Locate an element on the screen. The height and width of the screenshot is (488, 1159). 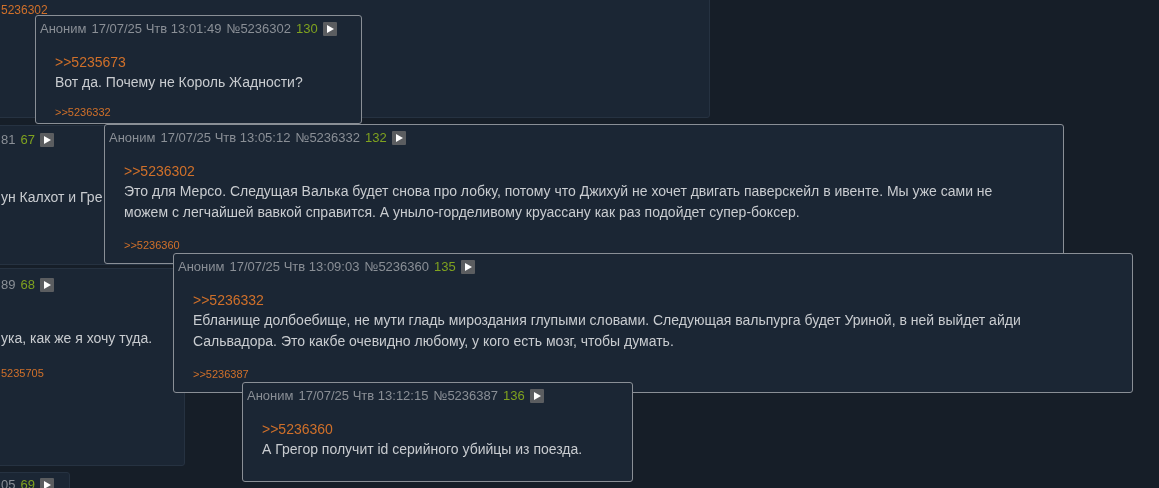
quote-link: >>5235673 is located at coordinates (208, 62).